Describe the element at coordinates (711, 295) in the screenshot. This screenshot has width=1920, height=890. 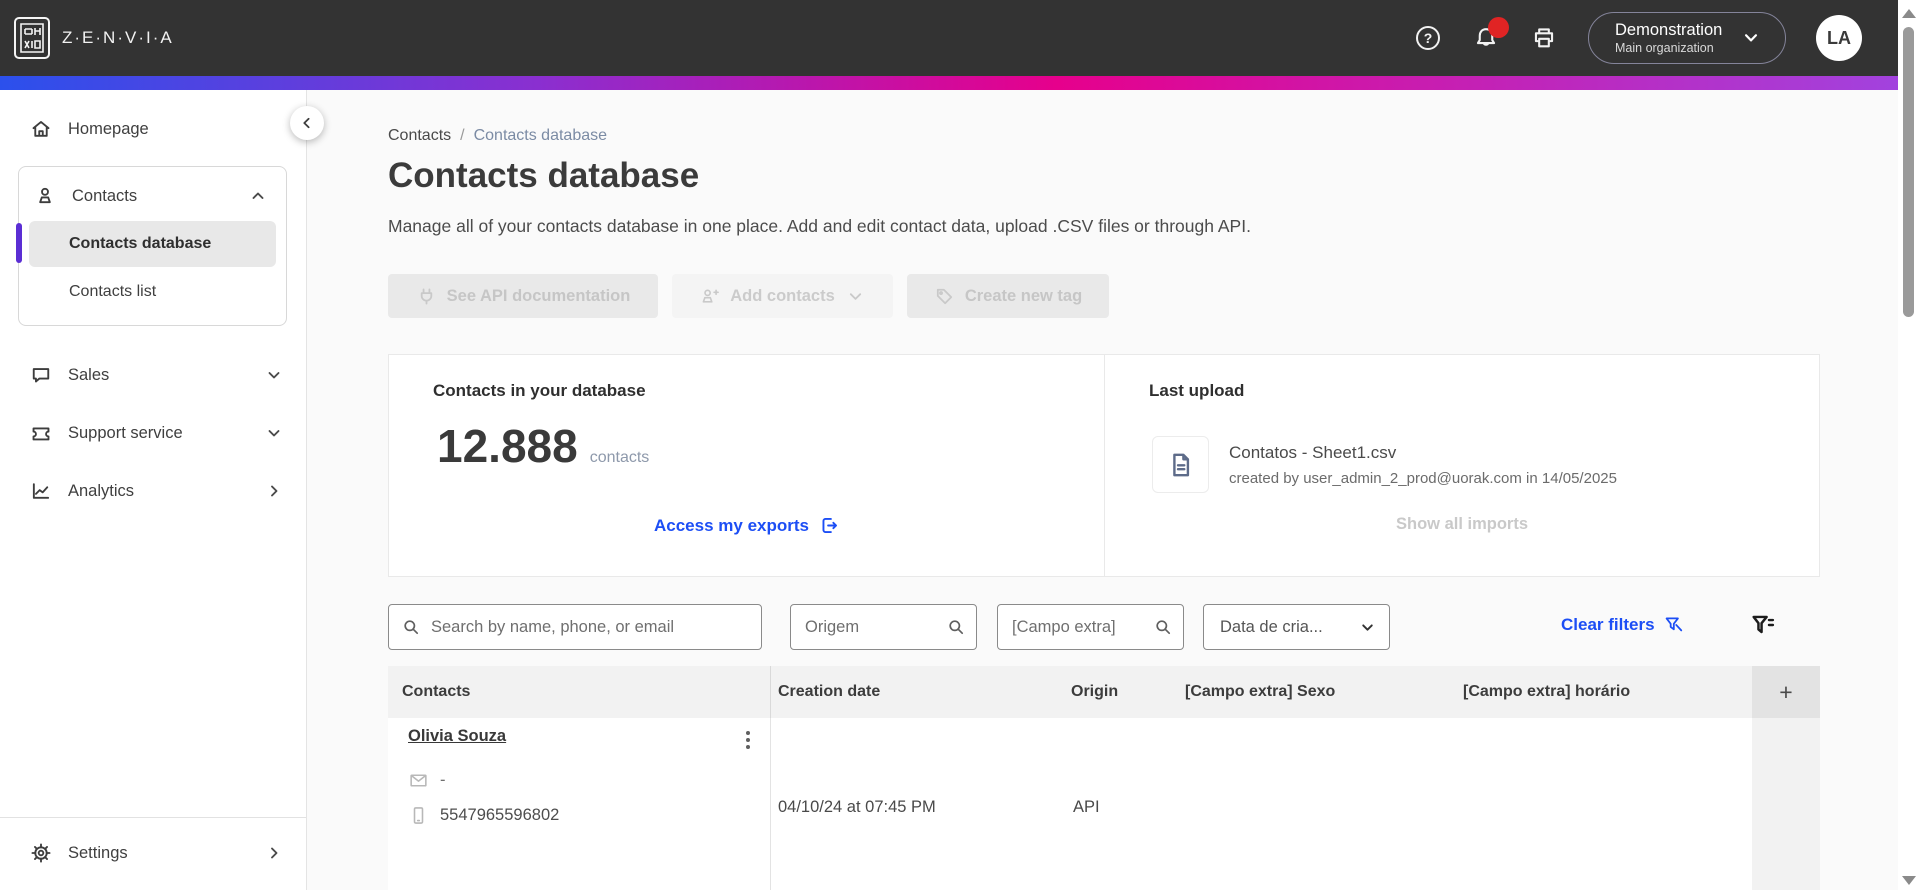
I see `person-add-icon` at that location.